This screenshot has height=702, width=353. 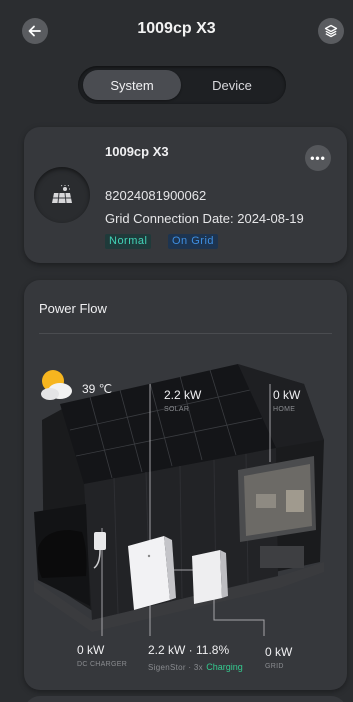 I want to click on tab-device: Device, so click(x=232, y=85).